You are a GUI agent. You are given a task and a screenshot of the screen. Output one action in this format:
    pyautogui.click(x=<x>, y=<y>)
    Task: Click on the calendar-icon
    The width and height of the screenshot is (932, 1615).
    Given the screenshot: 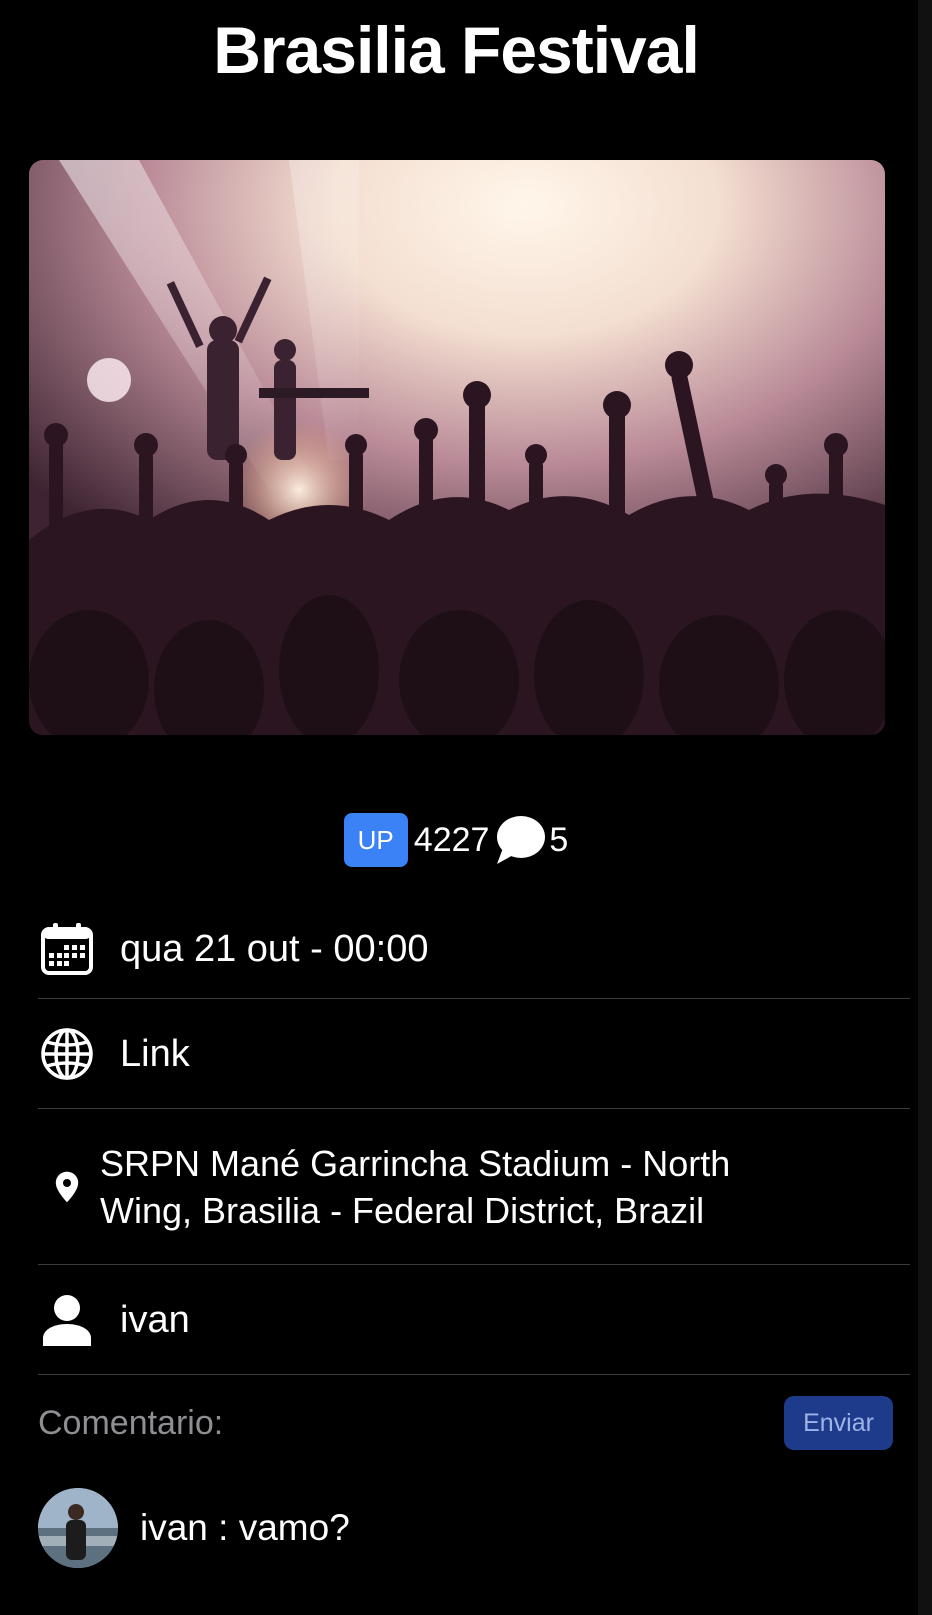 What is the action you would take?
    pyautogui.click(x=67, y=949)
    